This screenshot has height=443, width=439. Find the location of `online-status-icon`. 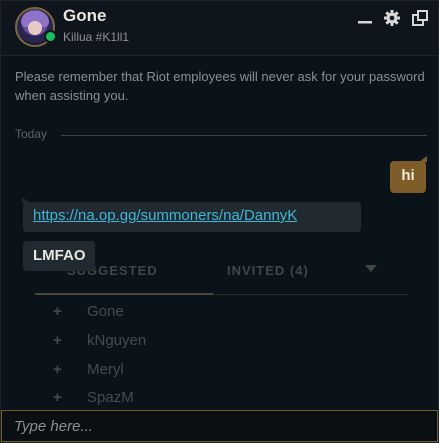

online-status-icon is located at coordinates (50, 36).